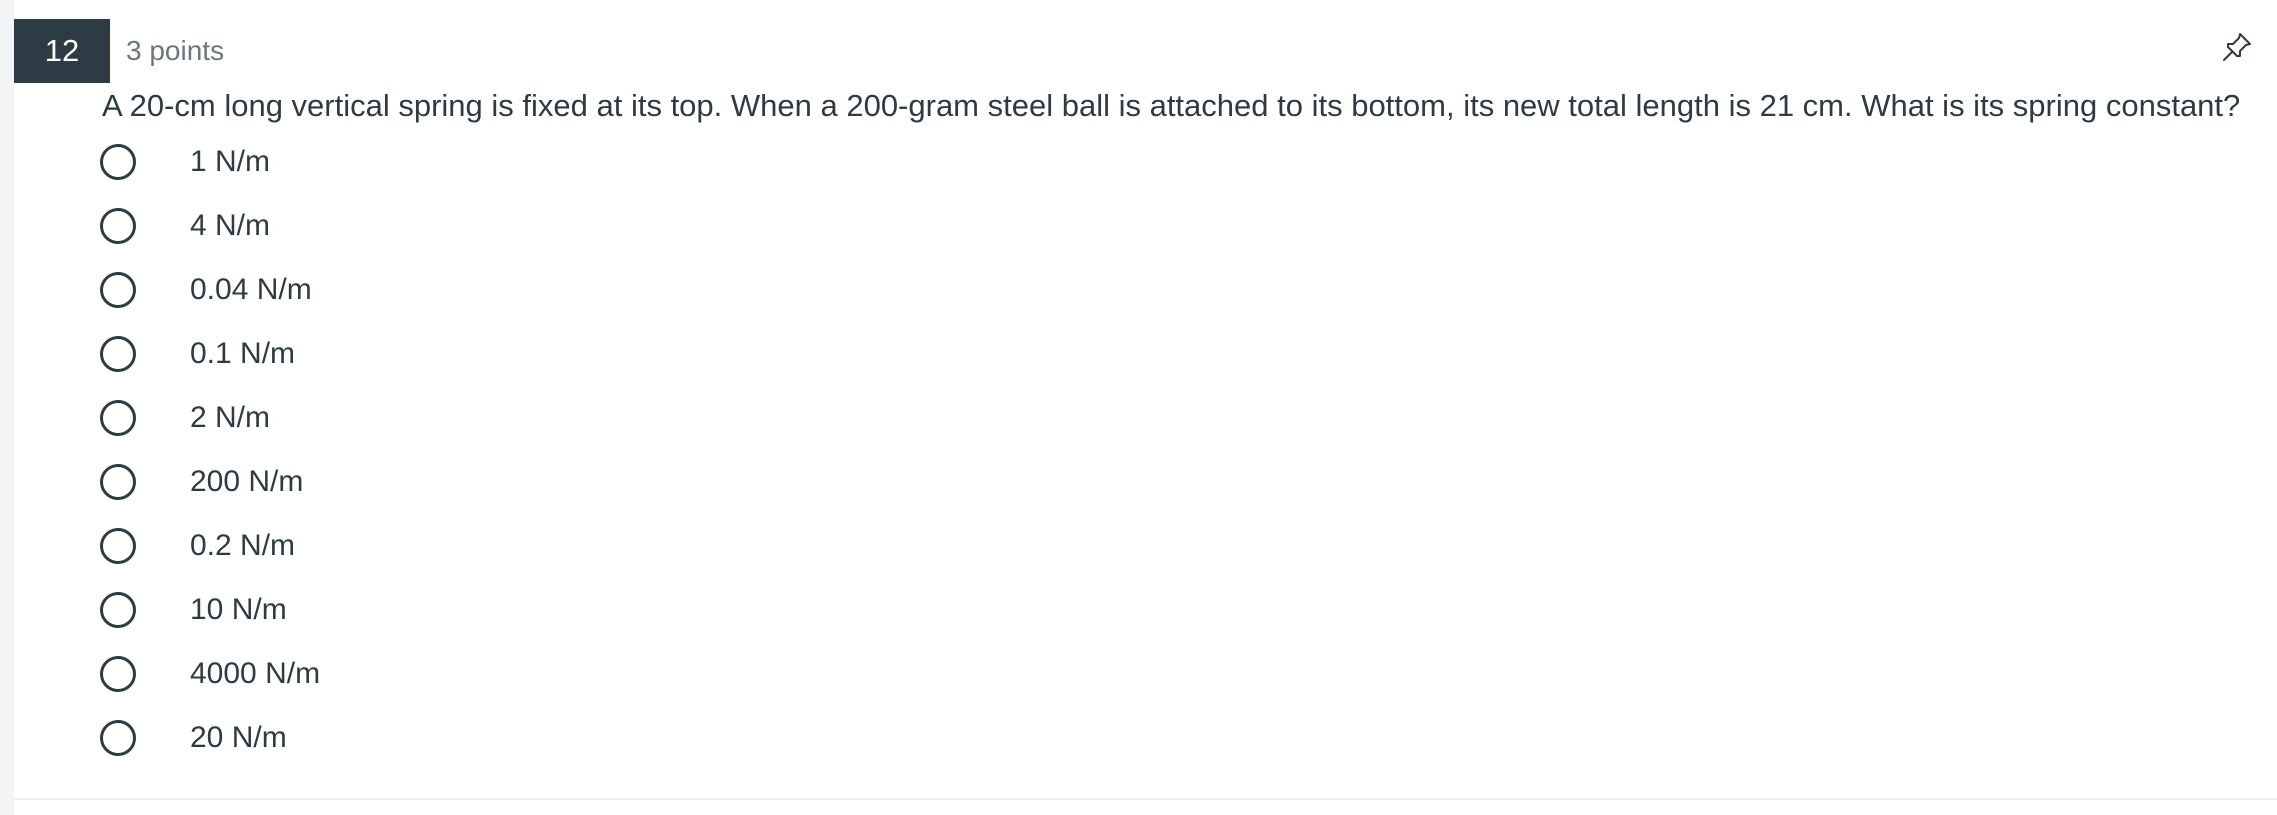 Image resolution: width=2277 pixels, height=815 pixels. What do you see at coordinates (251, 289) in the screenshot?
I see `answer-option-label: 0.04 N/m` at bounding box center [251, 289].